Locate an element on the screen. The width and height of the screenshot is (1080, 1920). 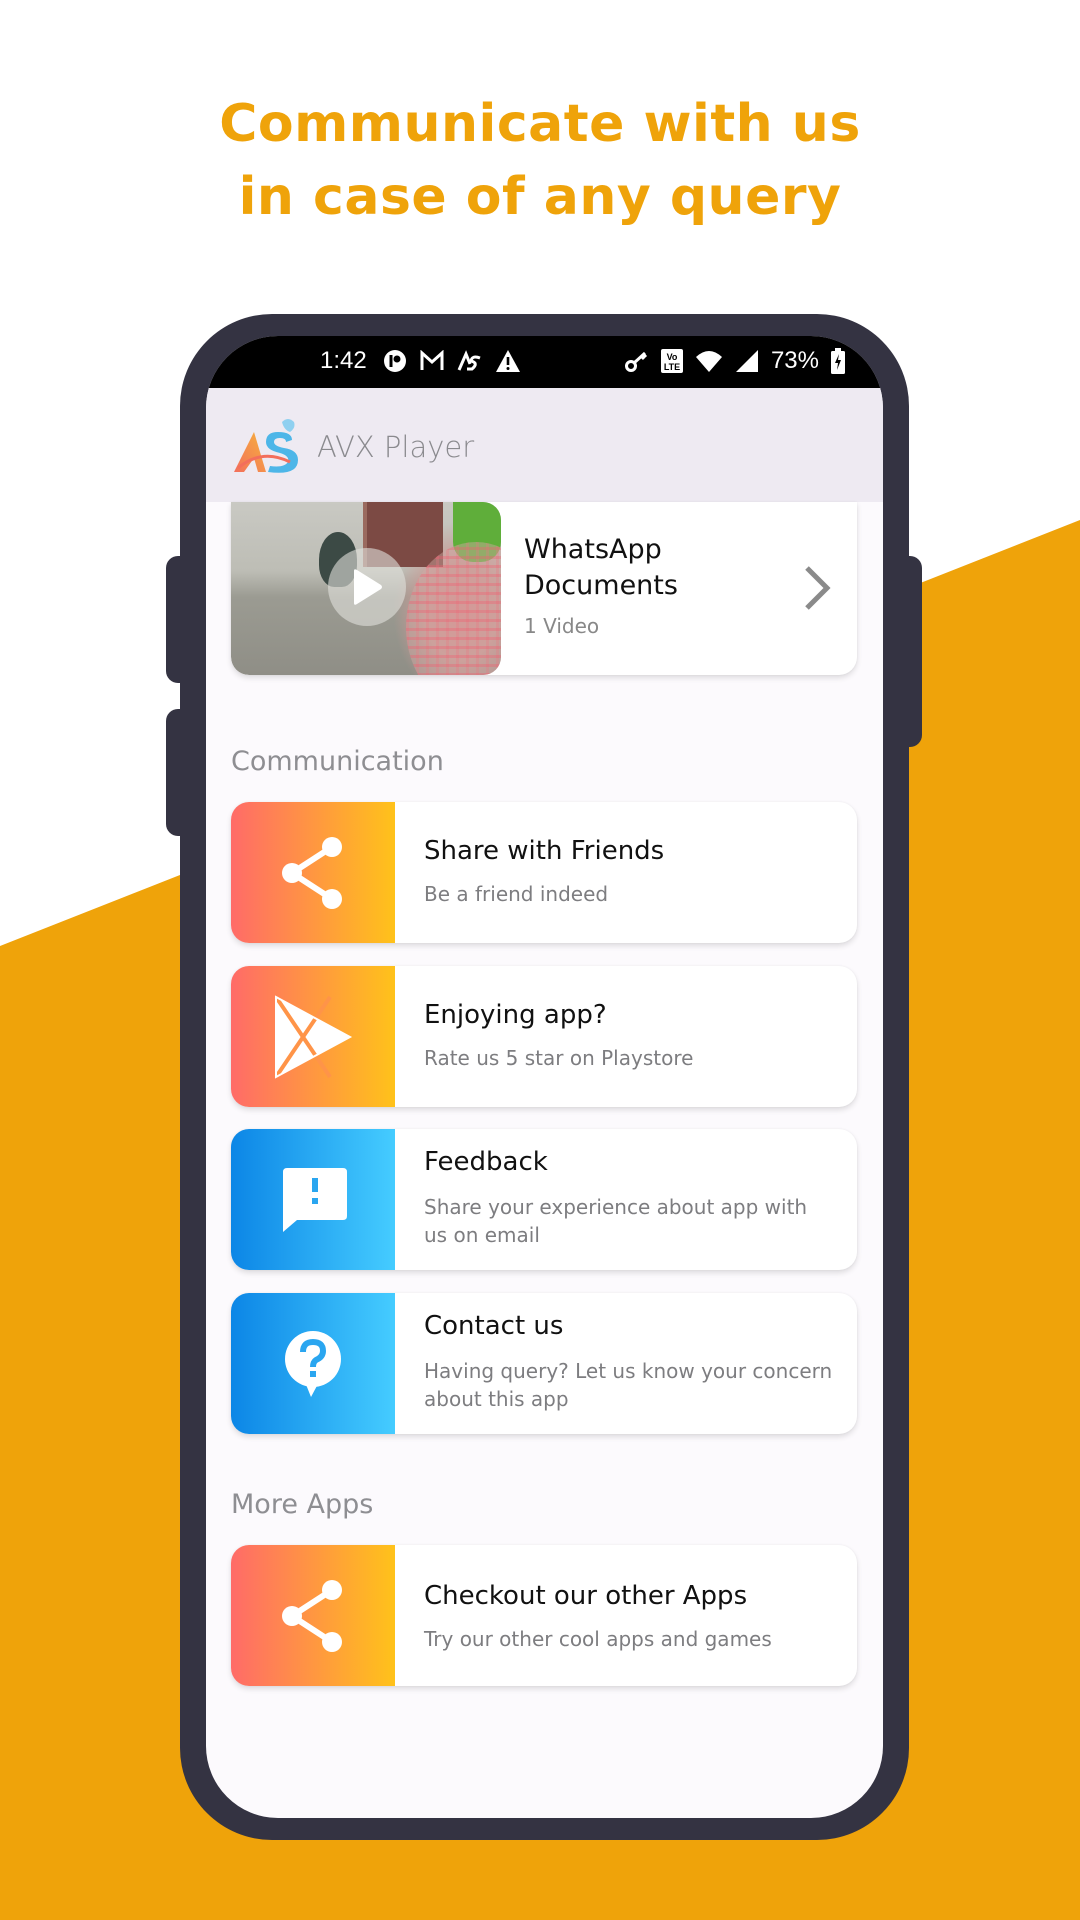
play-icon is located at coordinates (367, 587).